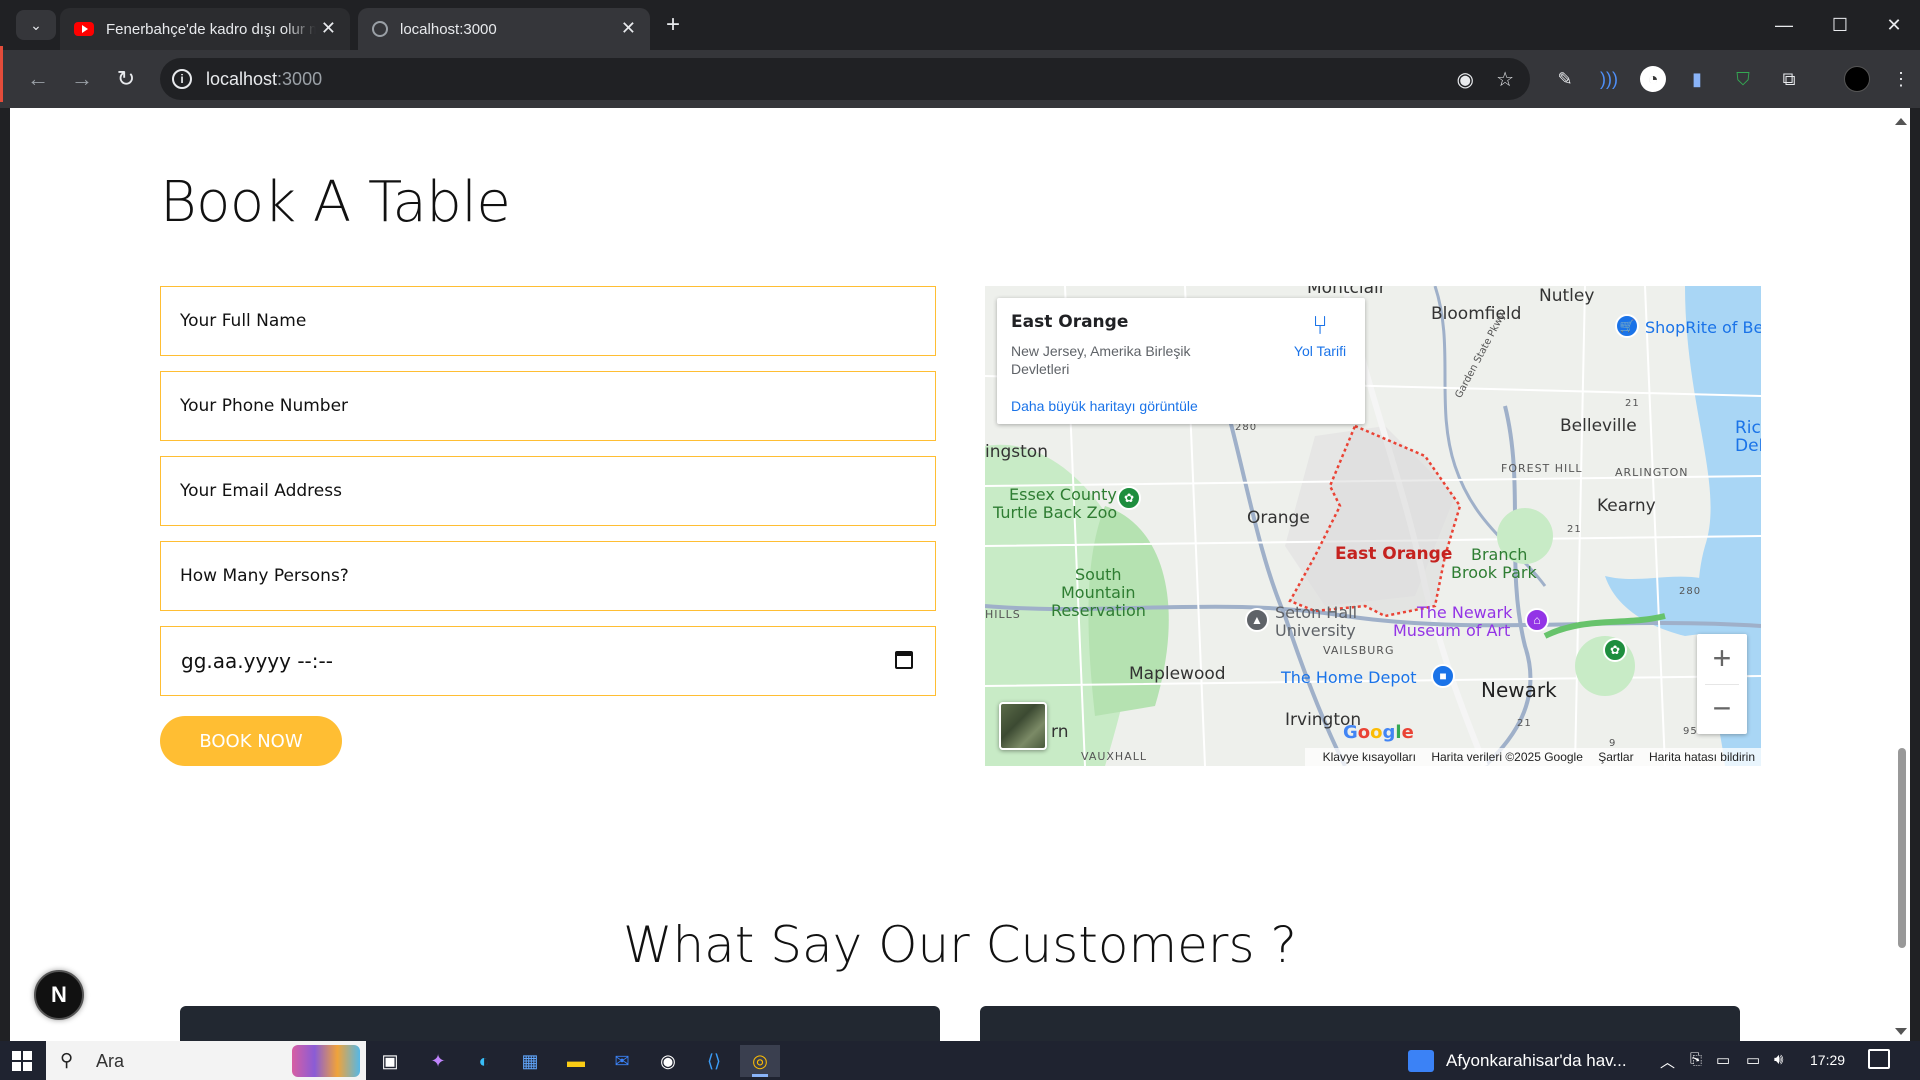  What do you see at coordinates (714, 1061) in the screenshot?
I see `vscode-icon: ⟨⟩` at bounding box center [714, 1061].